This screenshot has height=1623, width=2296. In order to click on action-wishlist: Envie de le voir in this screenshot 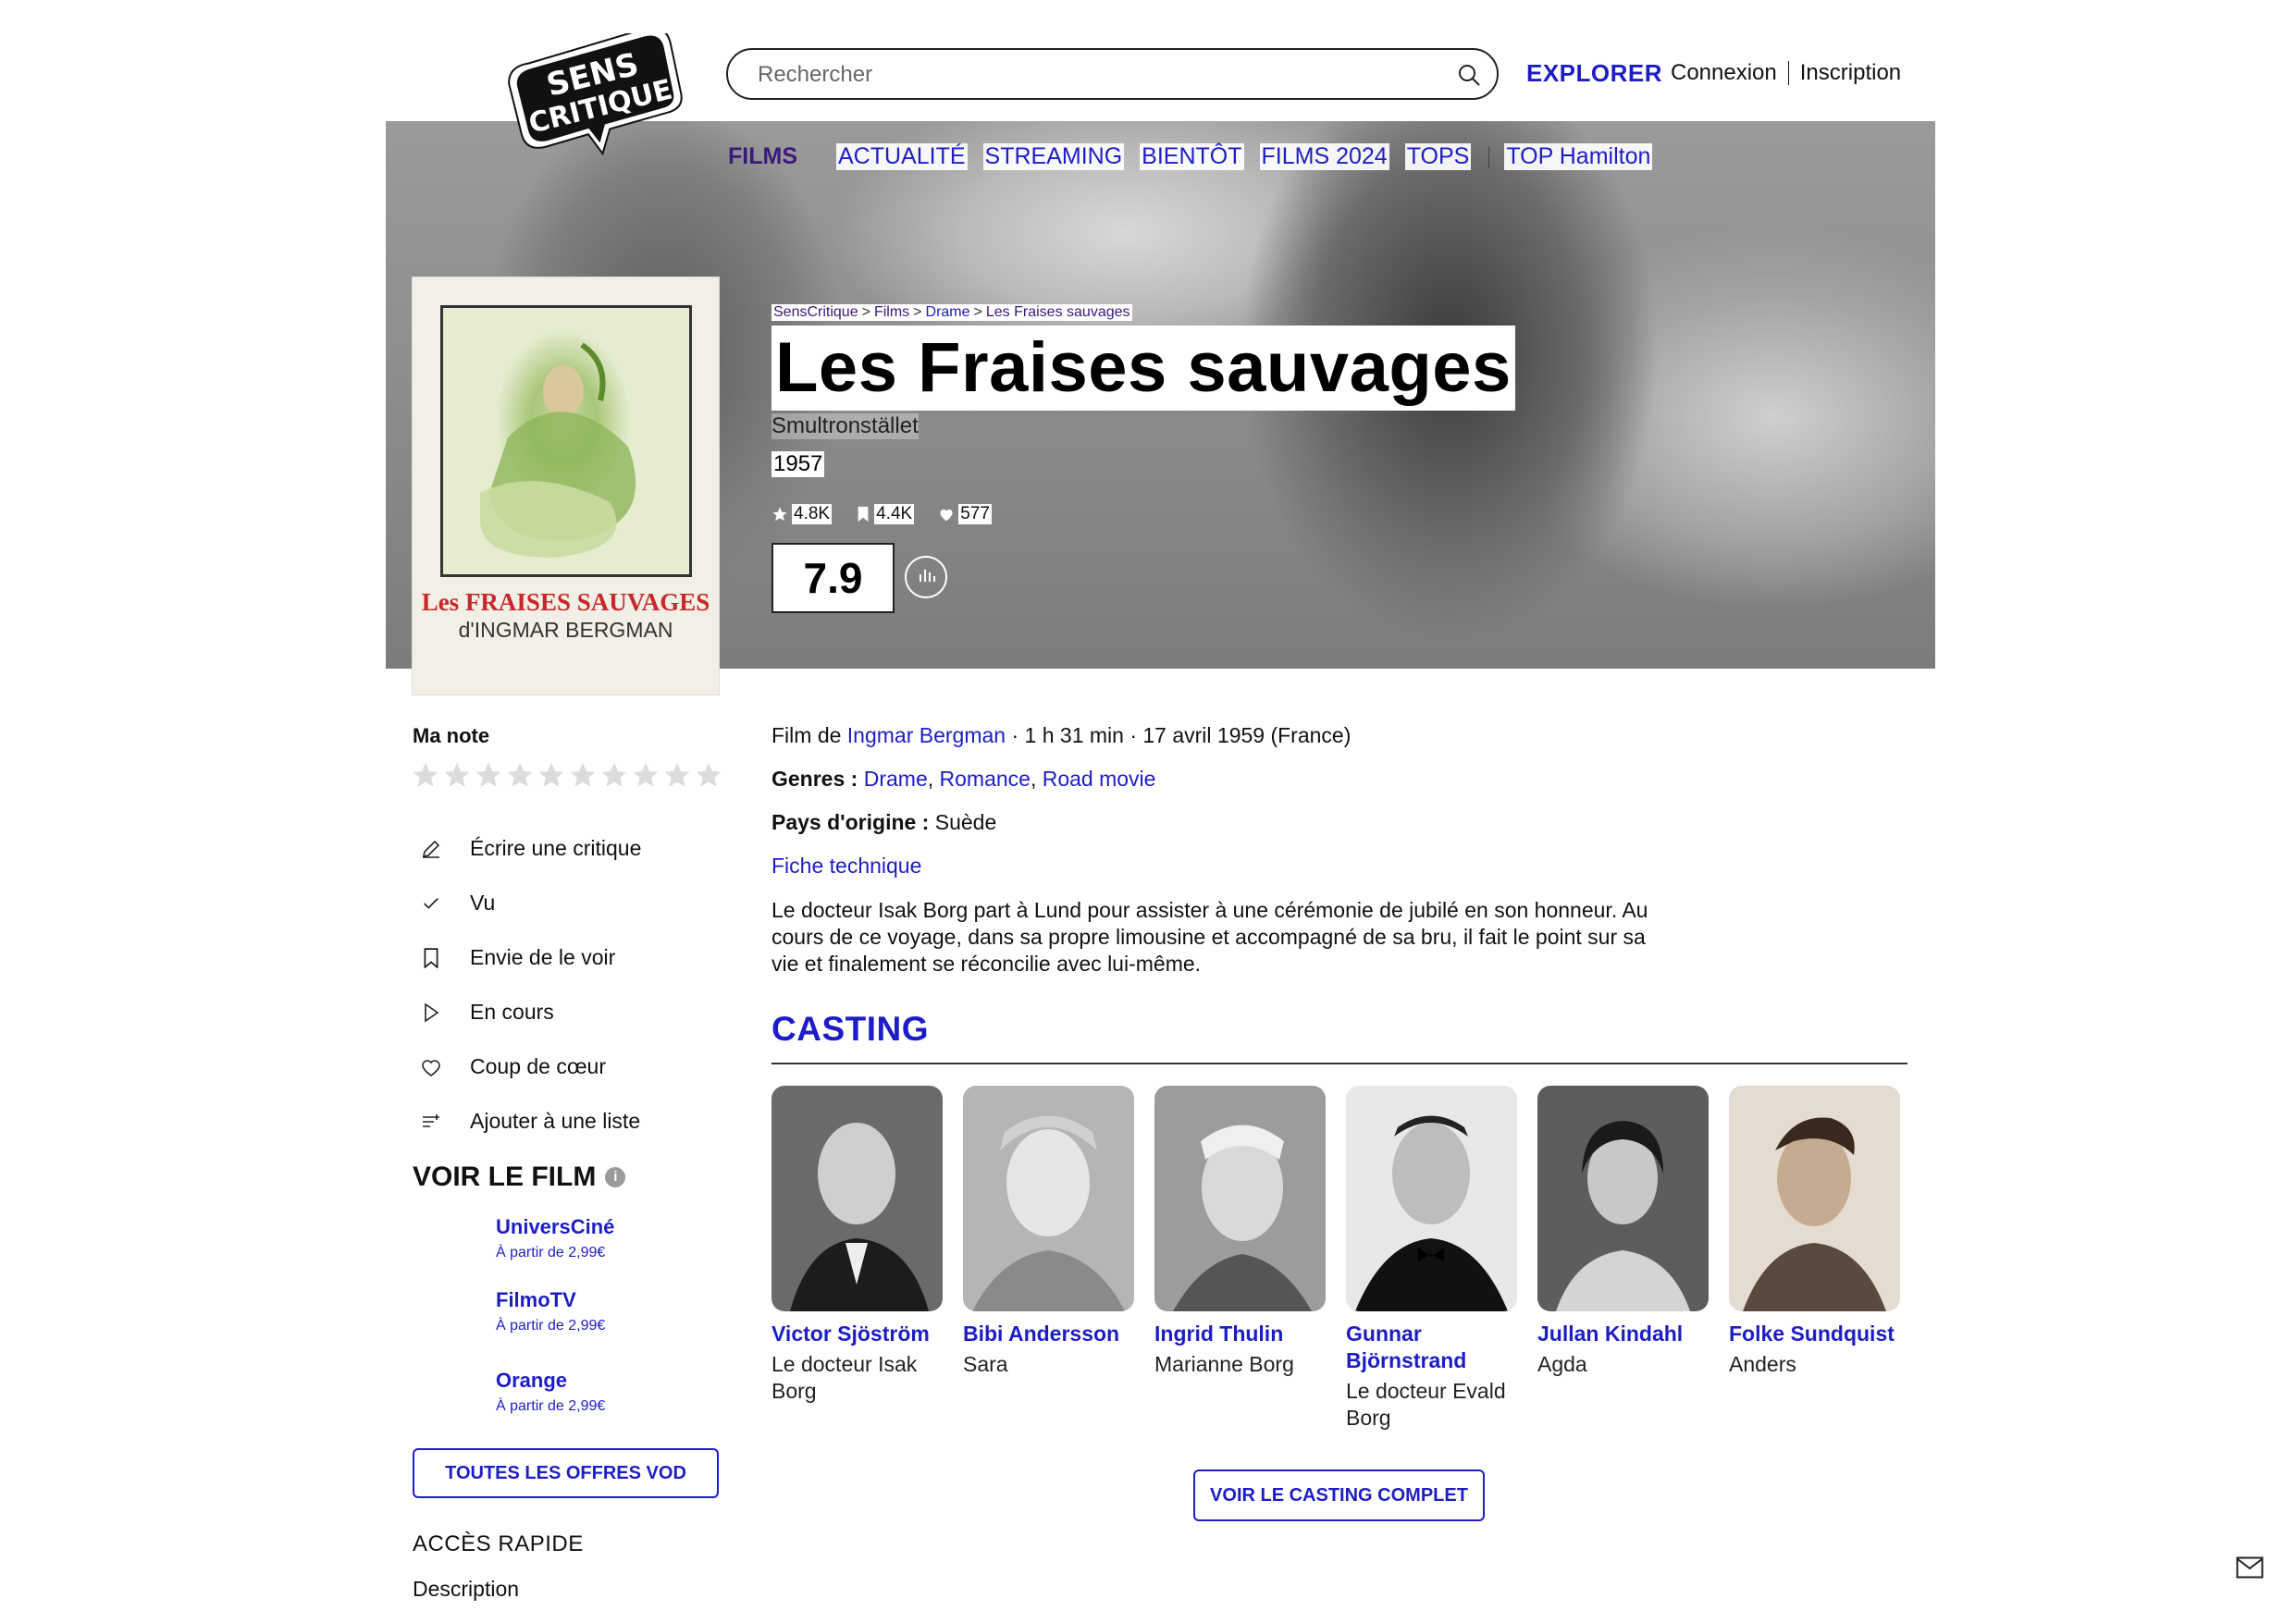, I will do `click(529, 957)`.